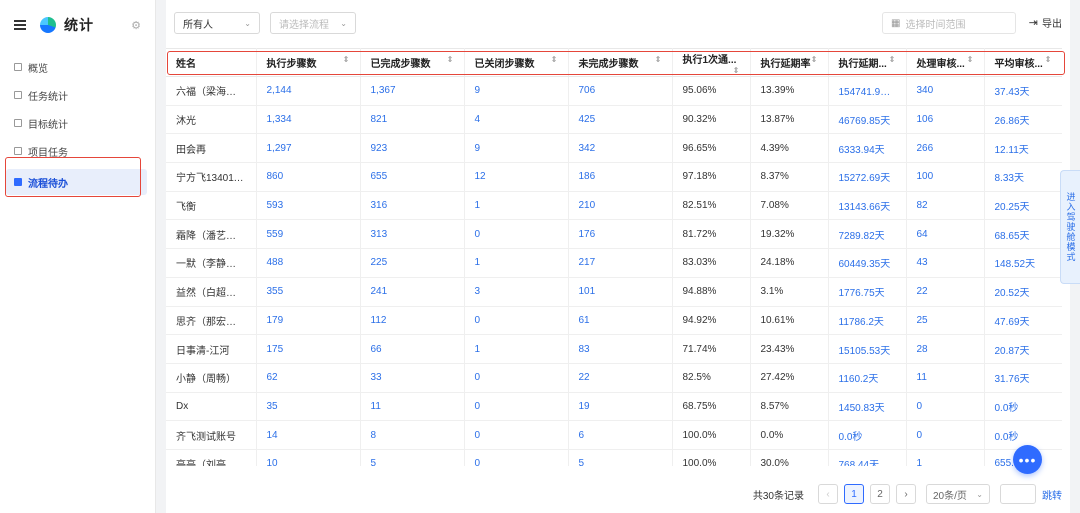 The image size is (1080, 513). I want to click on sidebar-item-overview: 概览, so click(77, 67).